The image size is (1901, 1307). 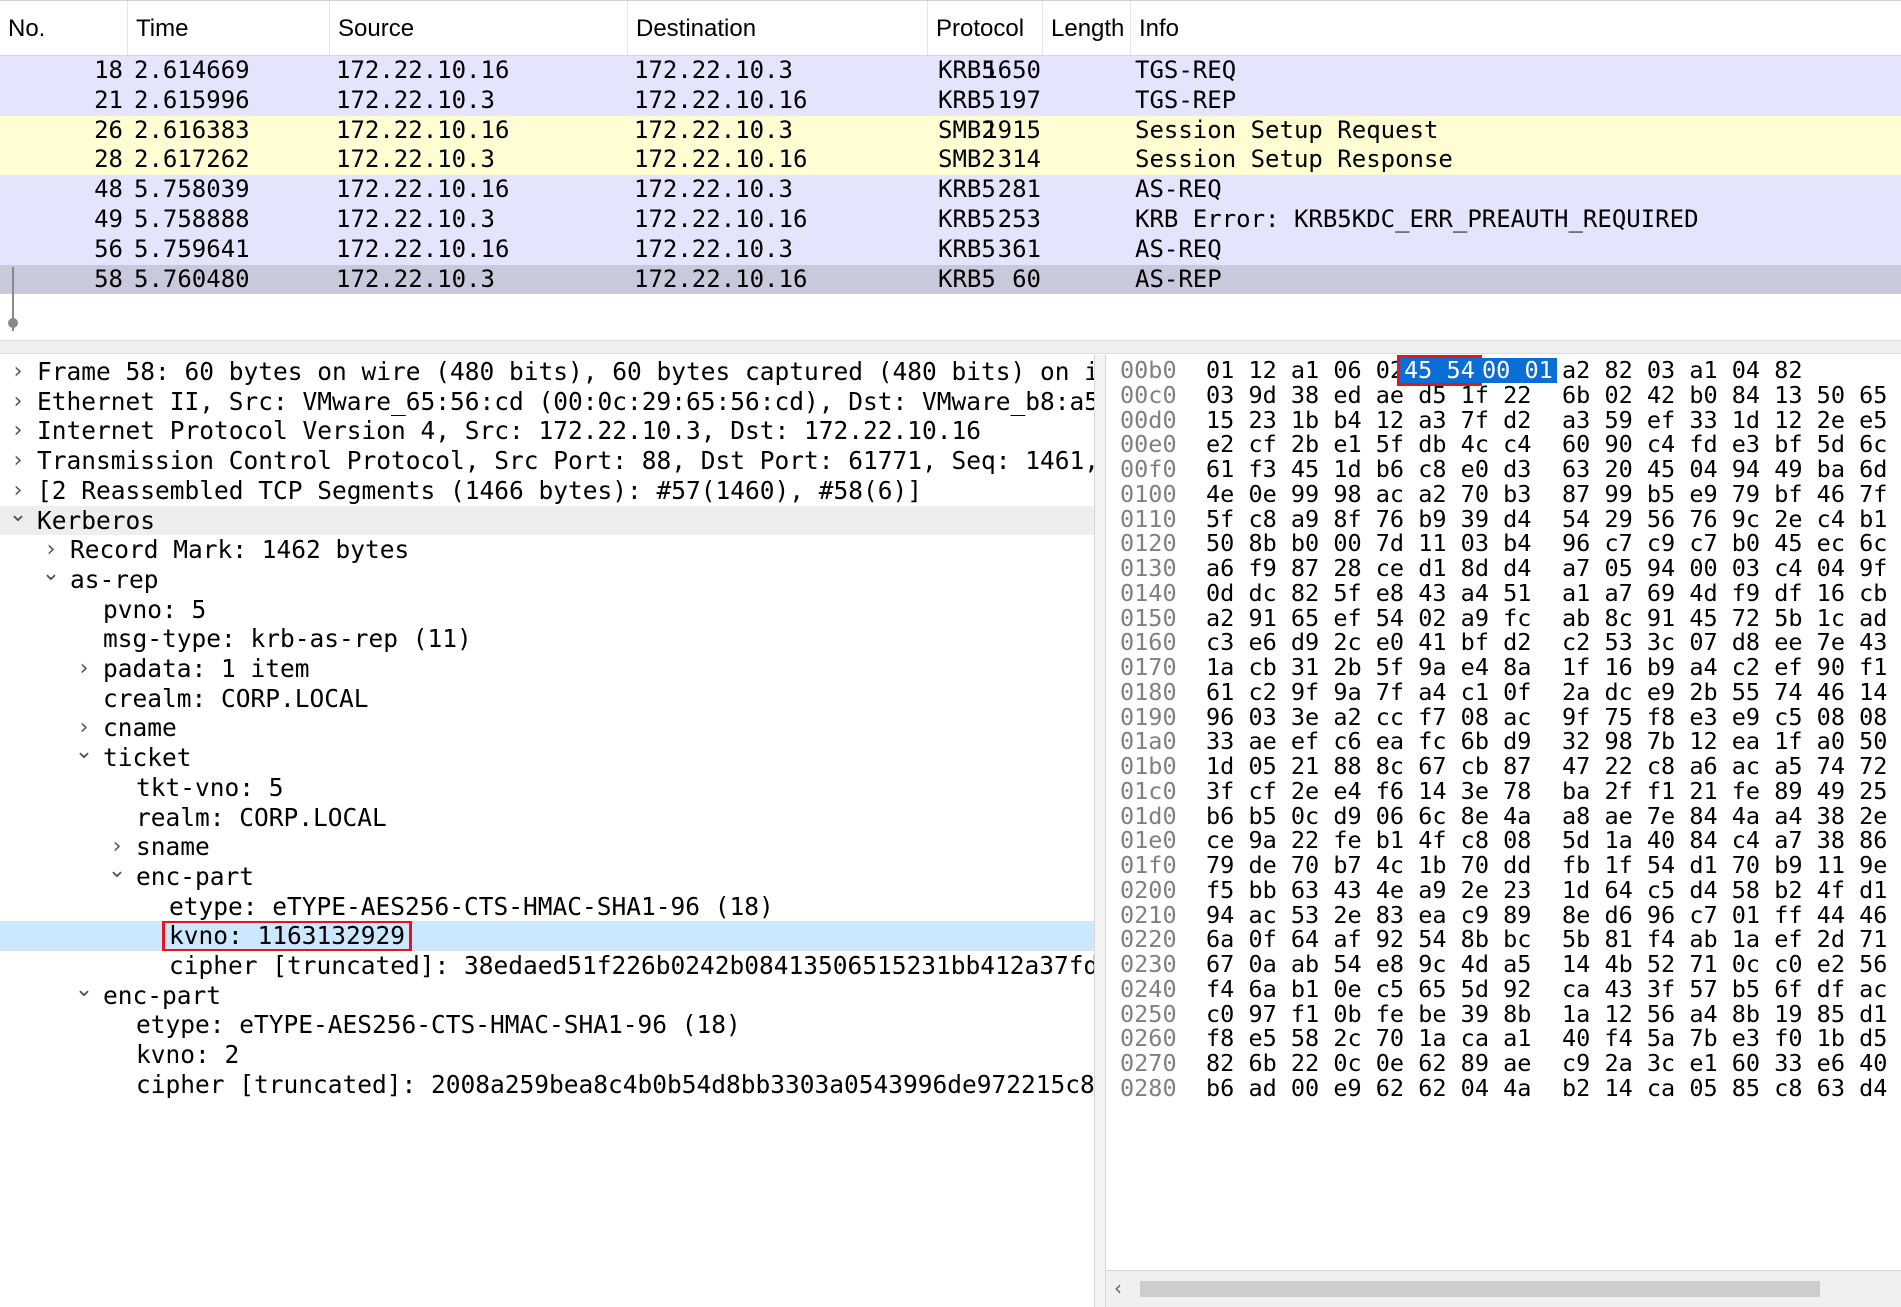 I want to click on detail-tree-item: › Record Mark: 1462 bytes, so click(x=547, y=550).